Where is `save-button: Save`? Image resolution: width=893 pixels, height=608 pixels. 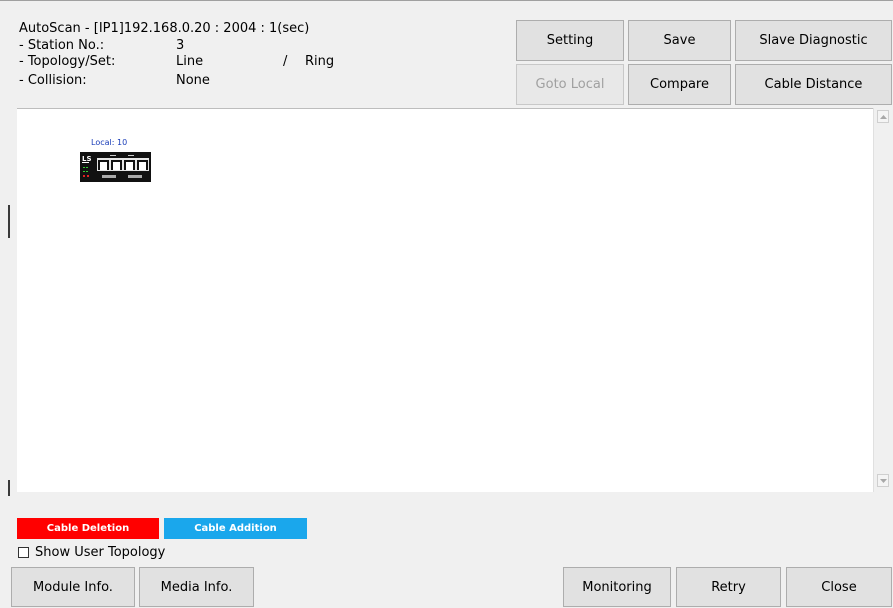
save-button: Save is located at coordinates (679, 40).